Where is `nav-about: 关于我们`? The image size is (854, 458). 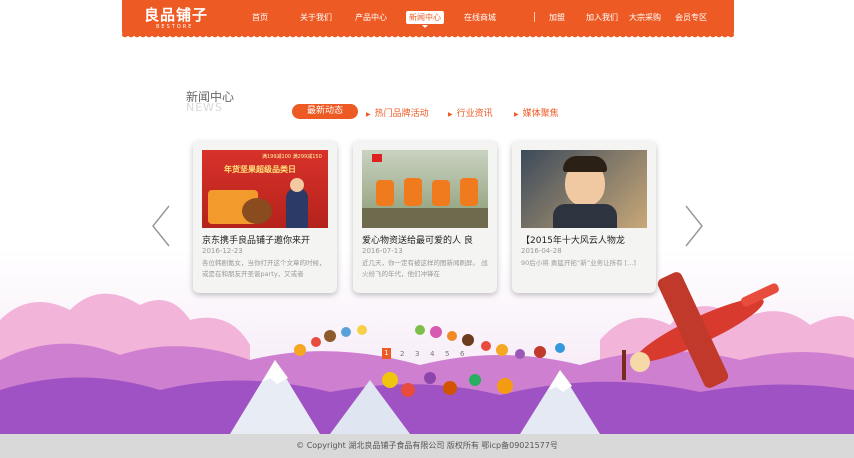
nav-about: 关于我们 is located at coordinates (316, 17).